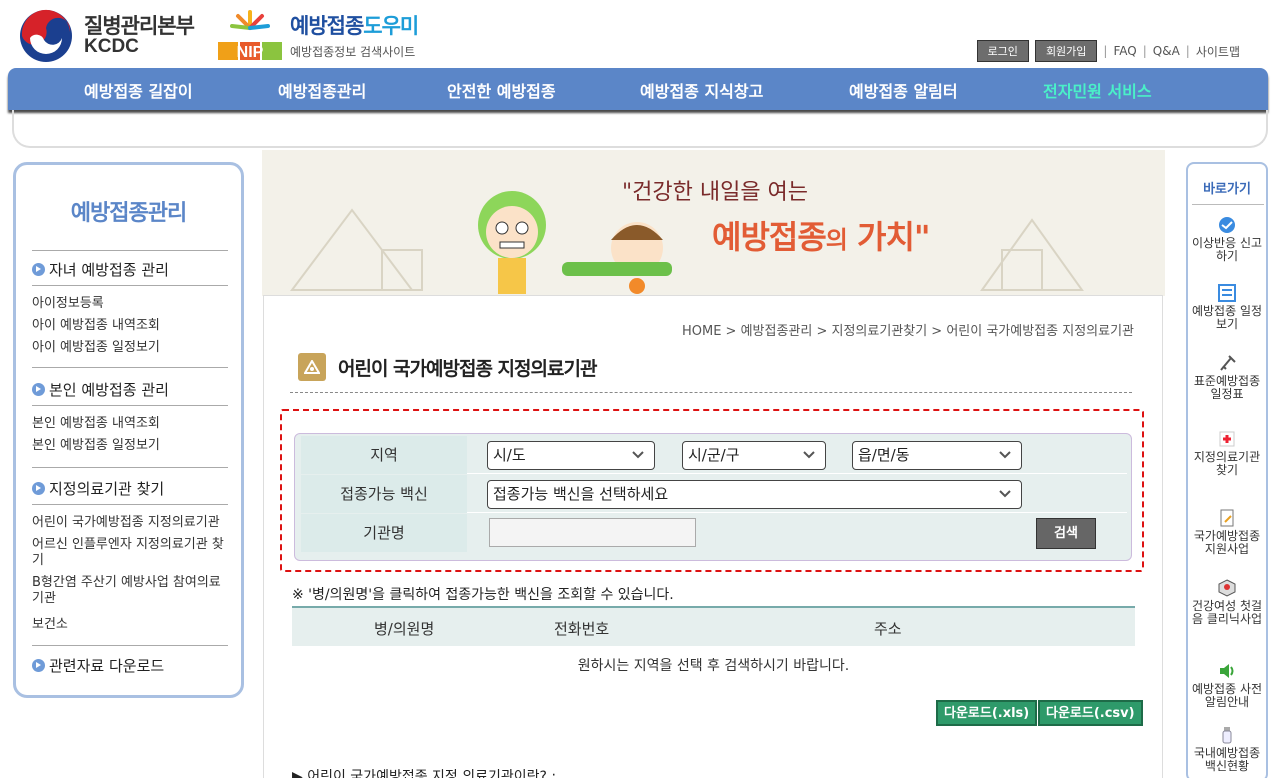 The image size is (1280, 778). What do you see at coordinates (1227, 387) in the screenshot?
I see `quick-item-label: 표준예방접종 일정표` at bounding box center [1227, 387].